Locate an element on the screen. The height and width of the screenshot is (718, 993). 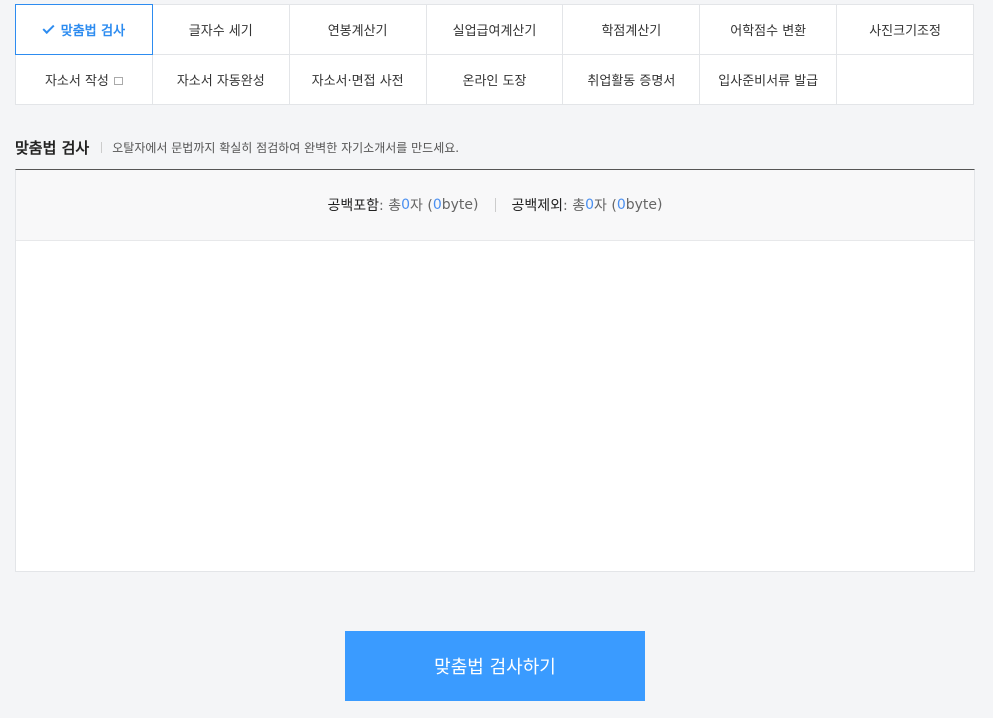
tool-tab-salary-calc: 연봉계산기 is located at coordinates (358, 30).